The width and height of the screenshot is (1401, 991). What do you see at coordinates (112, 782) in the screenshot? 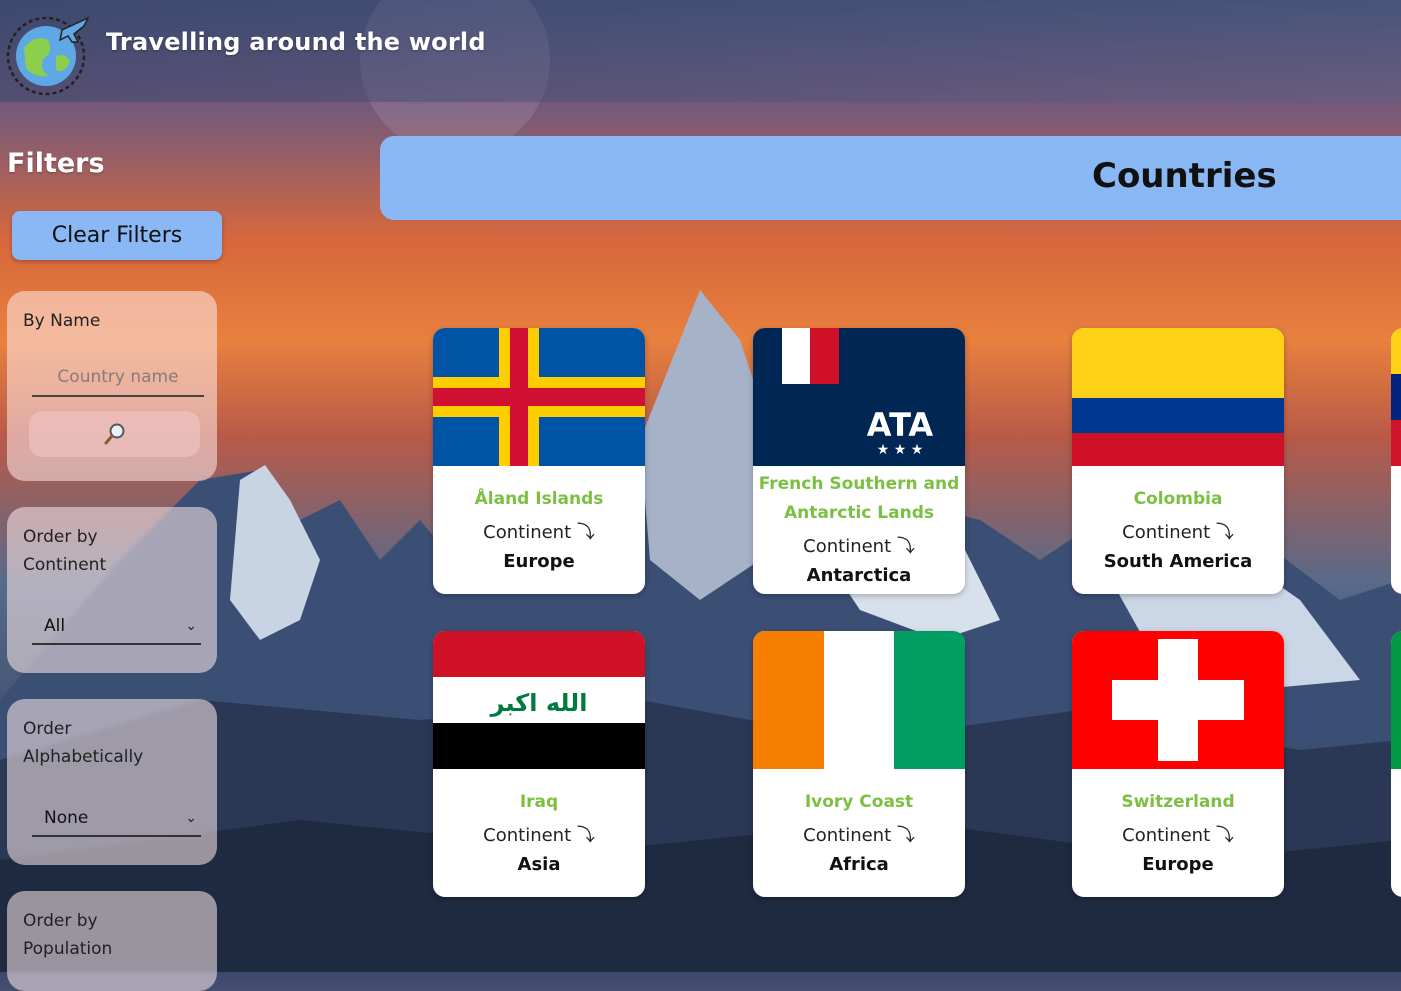
I see `order-alphabetically-panel: Order Alphabetically None ⌄` at bounding box center [112, 782].